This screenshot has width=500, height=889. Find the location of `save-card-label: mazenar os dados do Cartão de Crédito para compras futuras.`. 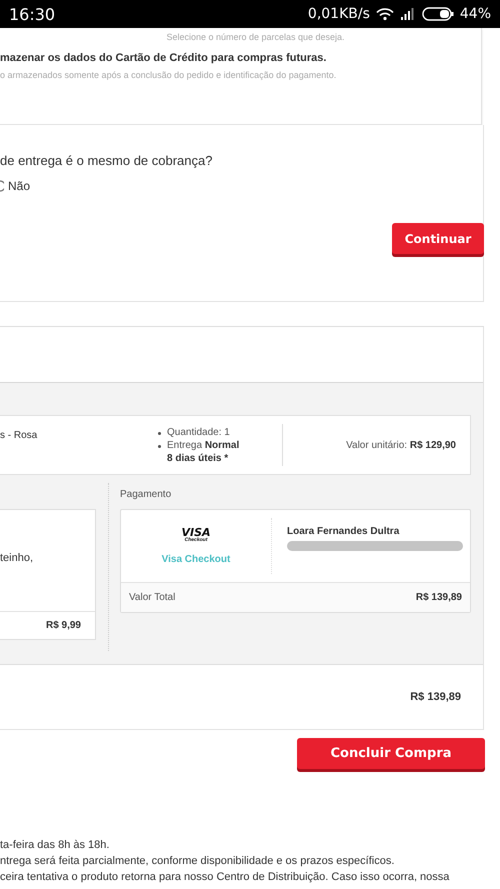

save-card-label: mazenar os dados do Cartão de Crédito para compras futuras. is located at coordinates (164, 58).